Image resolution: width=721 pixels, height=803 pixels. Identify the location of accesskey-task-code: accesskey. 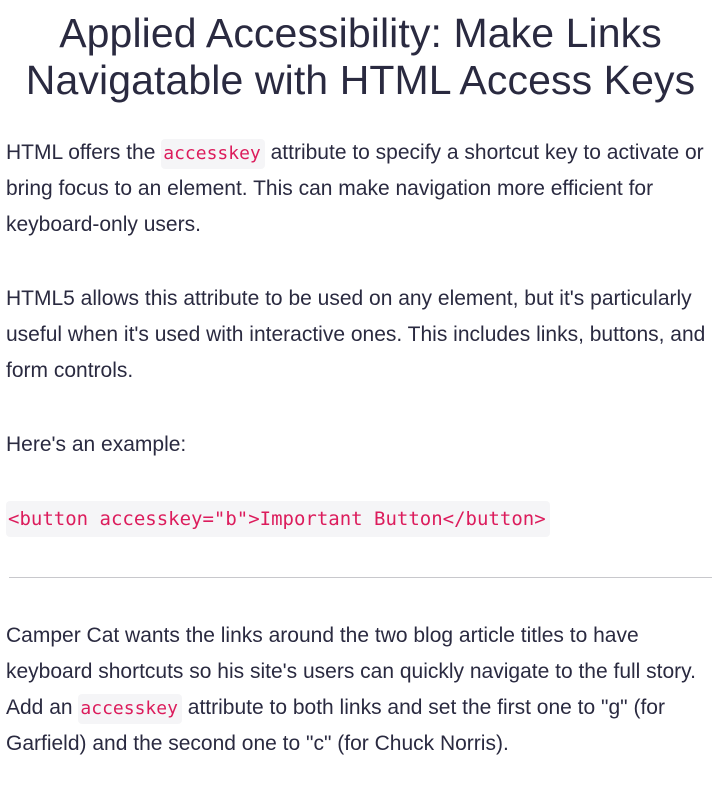
(130, 709).